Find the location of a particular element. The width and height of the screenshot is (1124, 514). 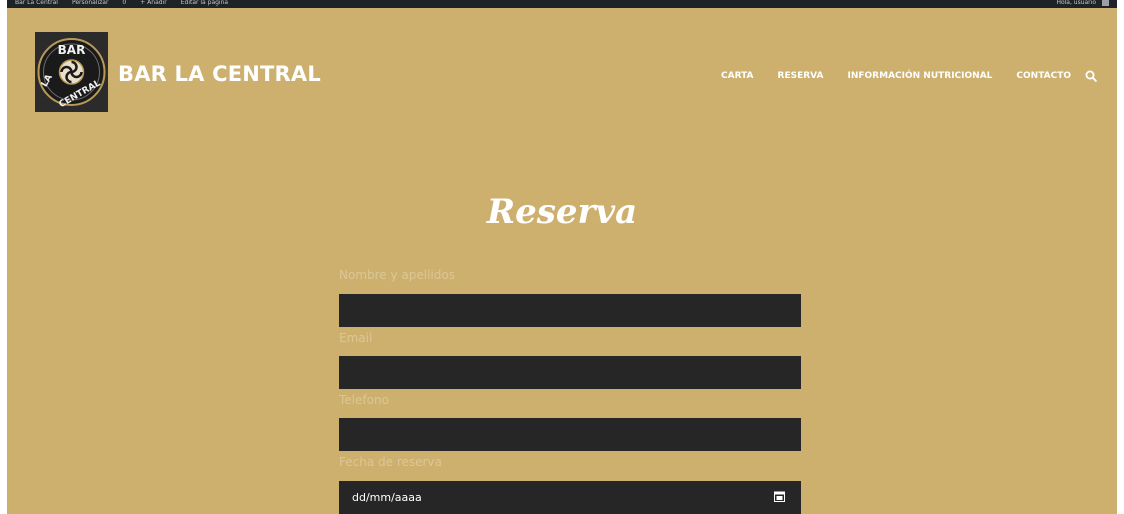

nav-item-contacto: CONTACTO is located at coordinates (1043, 76).